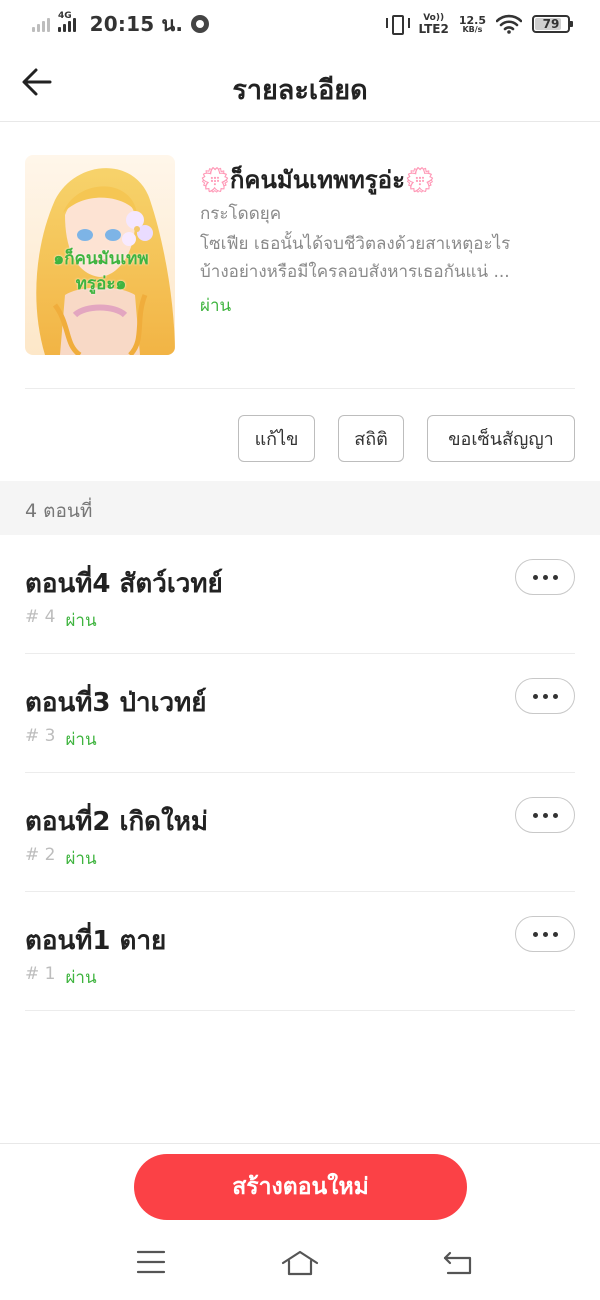  What do you see at coordinates (472, 29) in the screenshot?
I see `speed-unit: KB/s` at bounding box center [472, 29].